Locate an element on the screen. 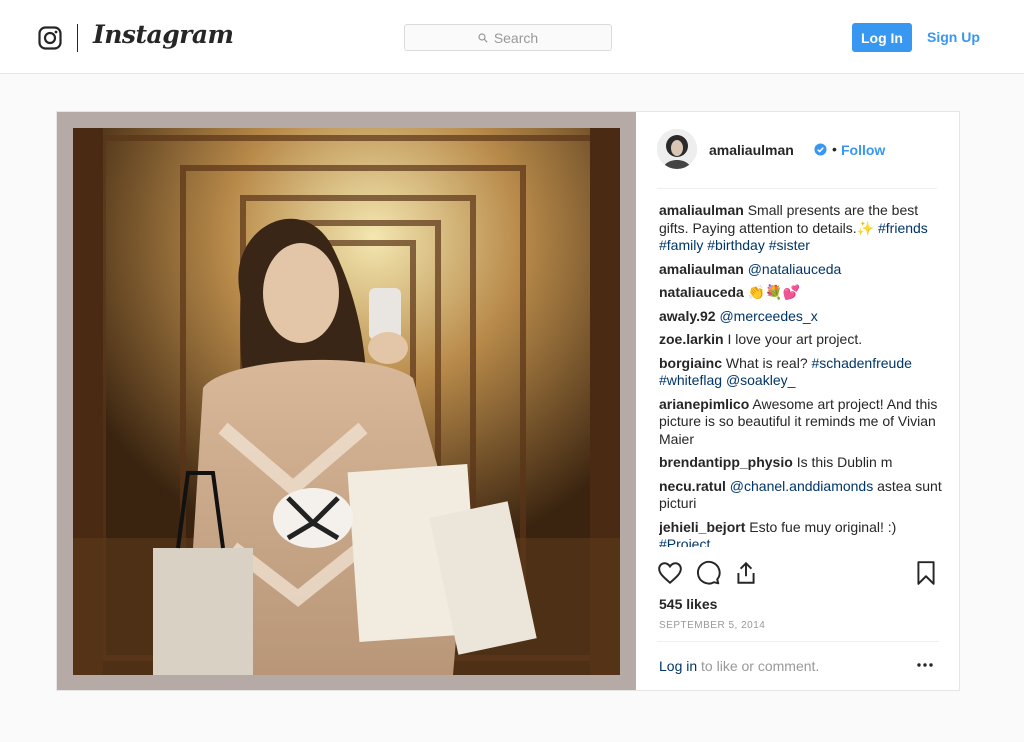 This screenshot has height=742, width=1024. top-navigation-bar: Instagram Search Log In Sign Up is located at coordinates (512, 37).